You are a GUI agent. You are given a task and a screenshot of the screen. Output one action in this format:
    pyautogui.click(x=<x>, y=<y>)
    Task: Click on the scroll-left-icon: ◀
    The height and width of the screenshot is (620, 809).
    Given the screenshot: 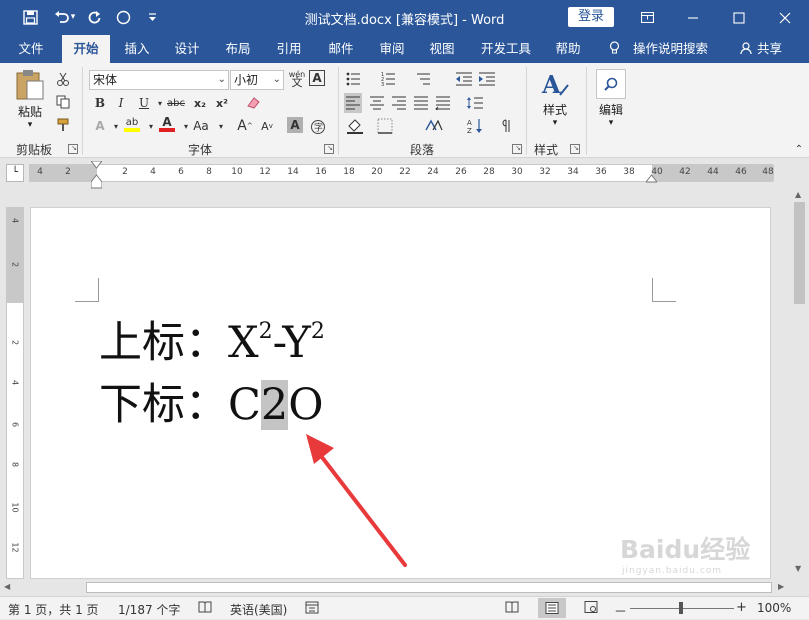 What is the action you would take?
    pyautogui.click(x=7, y=586)
    